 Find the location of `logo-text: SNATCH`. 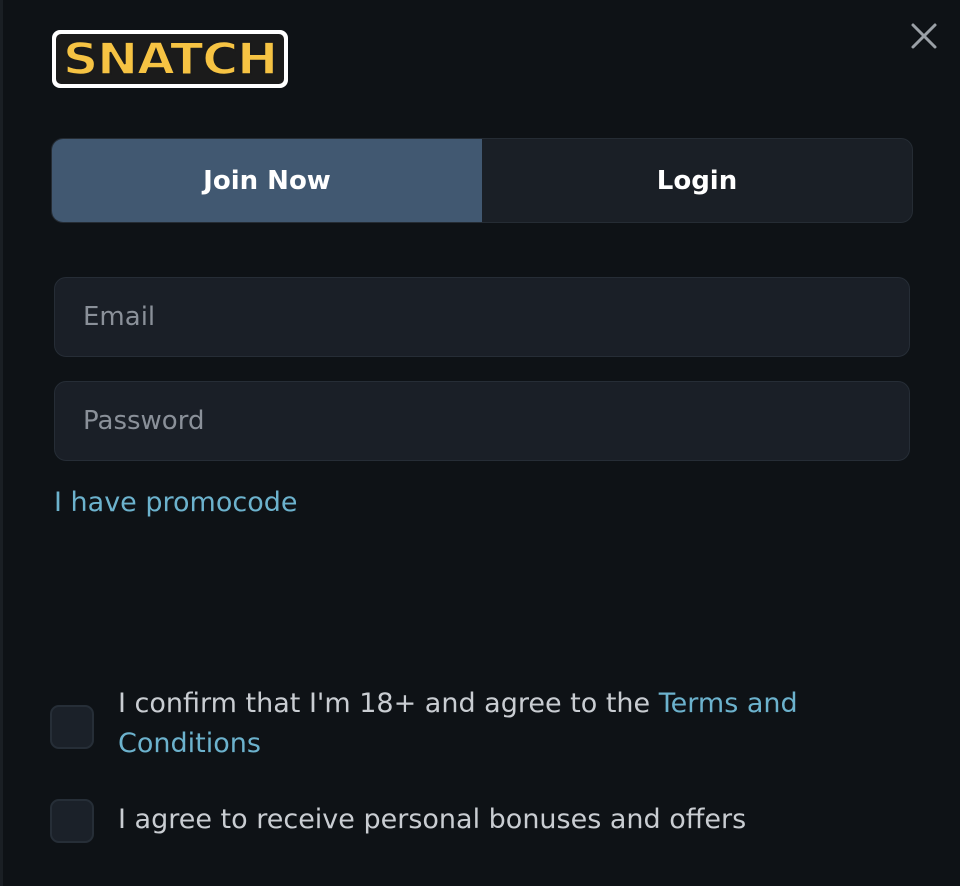

logo-text: SNATCH is located at coordinates (170, 59).